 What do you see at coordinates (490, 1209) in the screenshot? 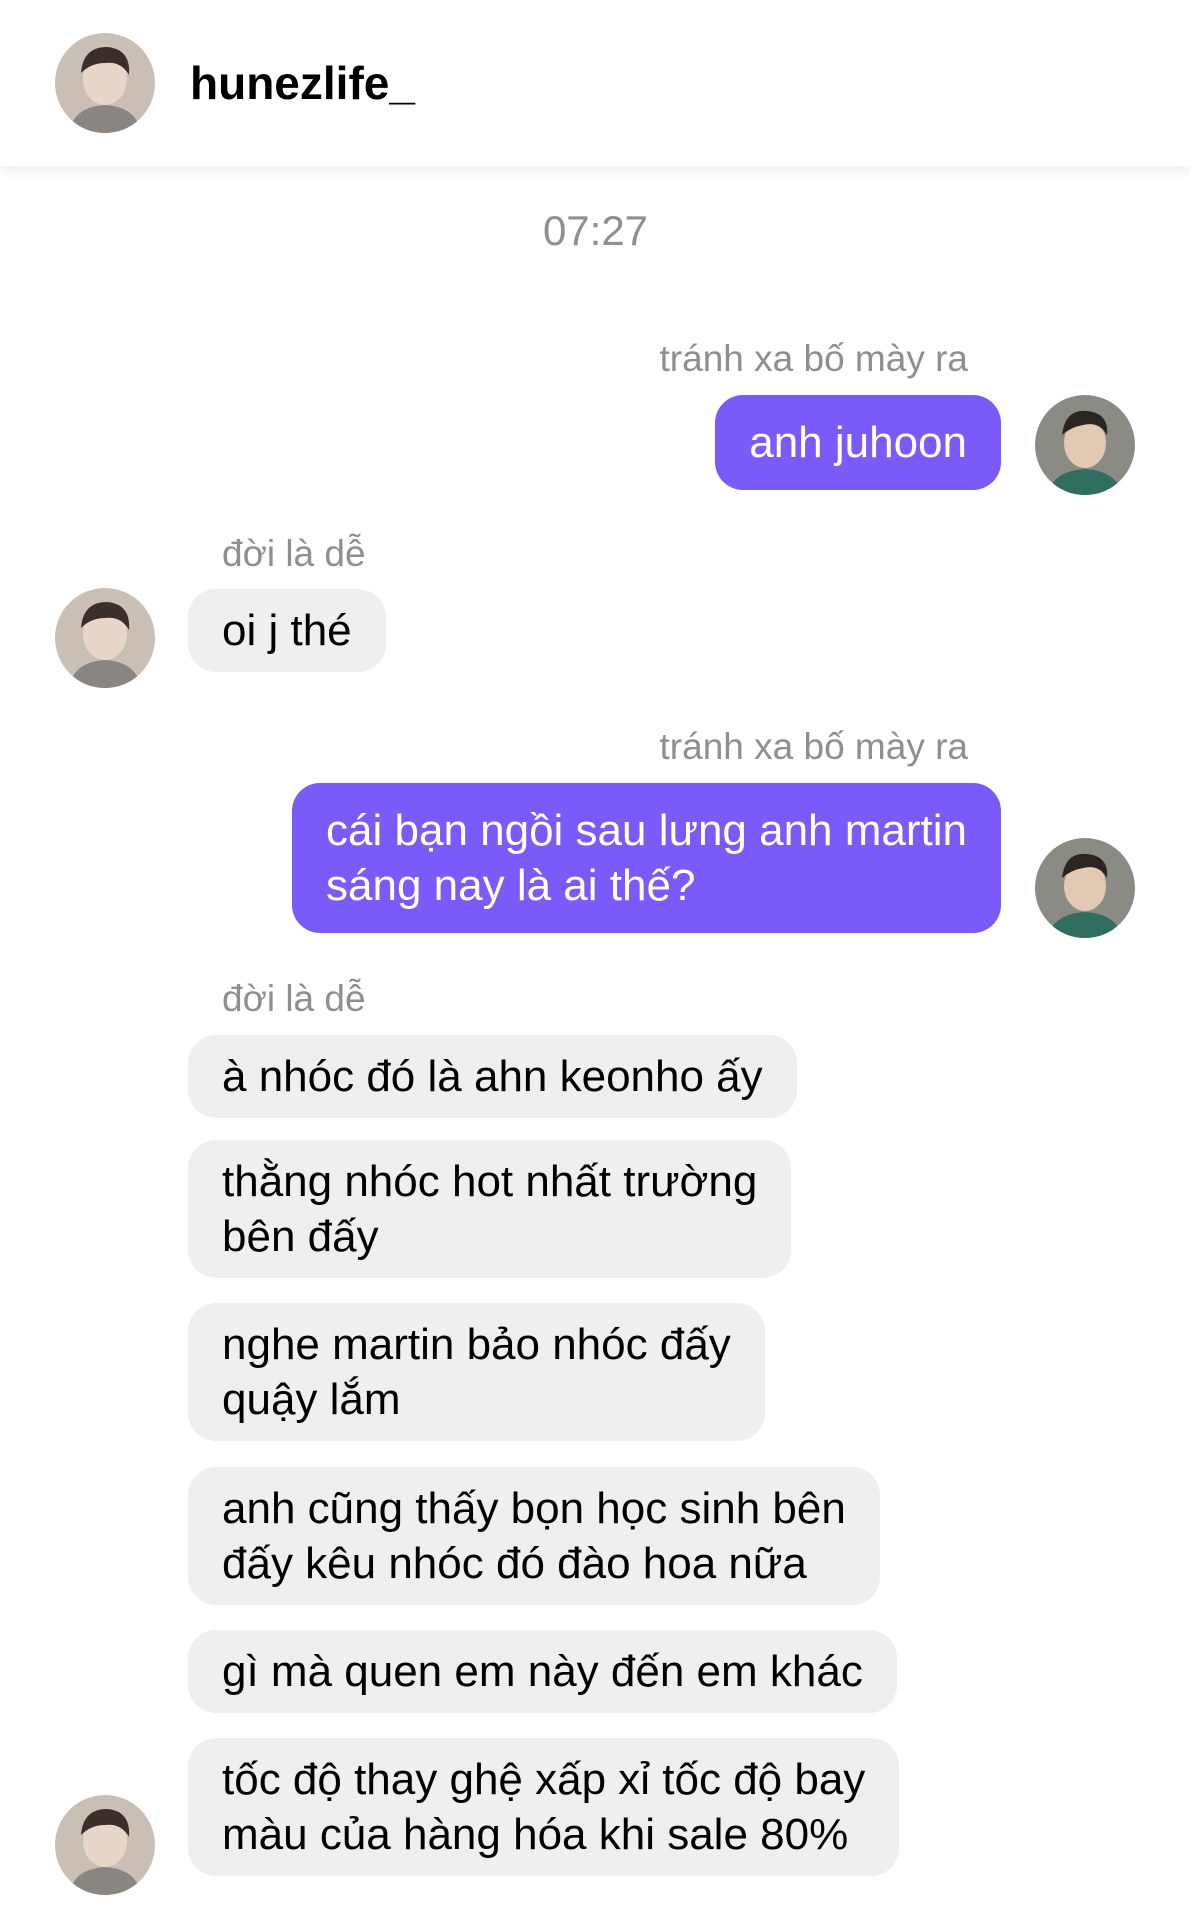
I see `incoming-message-bubble: thằng nhóc hot nhất trường bên đấy` at bounding box center [490, 1209].